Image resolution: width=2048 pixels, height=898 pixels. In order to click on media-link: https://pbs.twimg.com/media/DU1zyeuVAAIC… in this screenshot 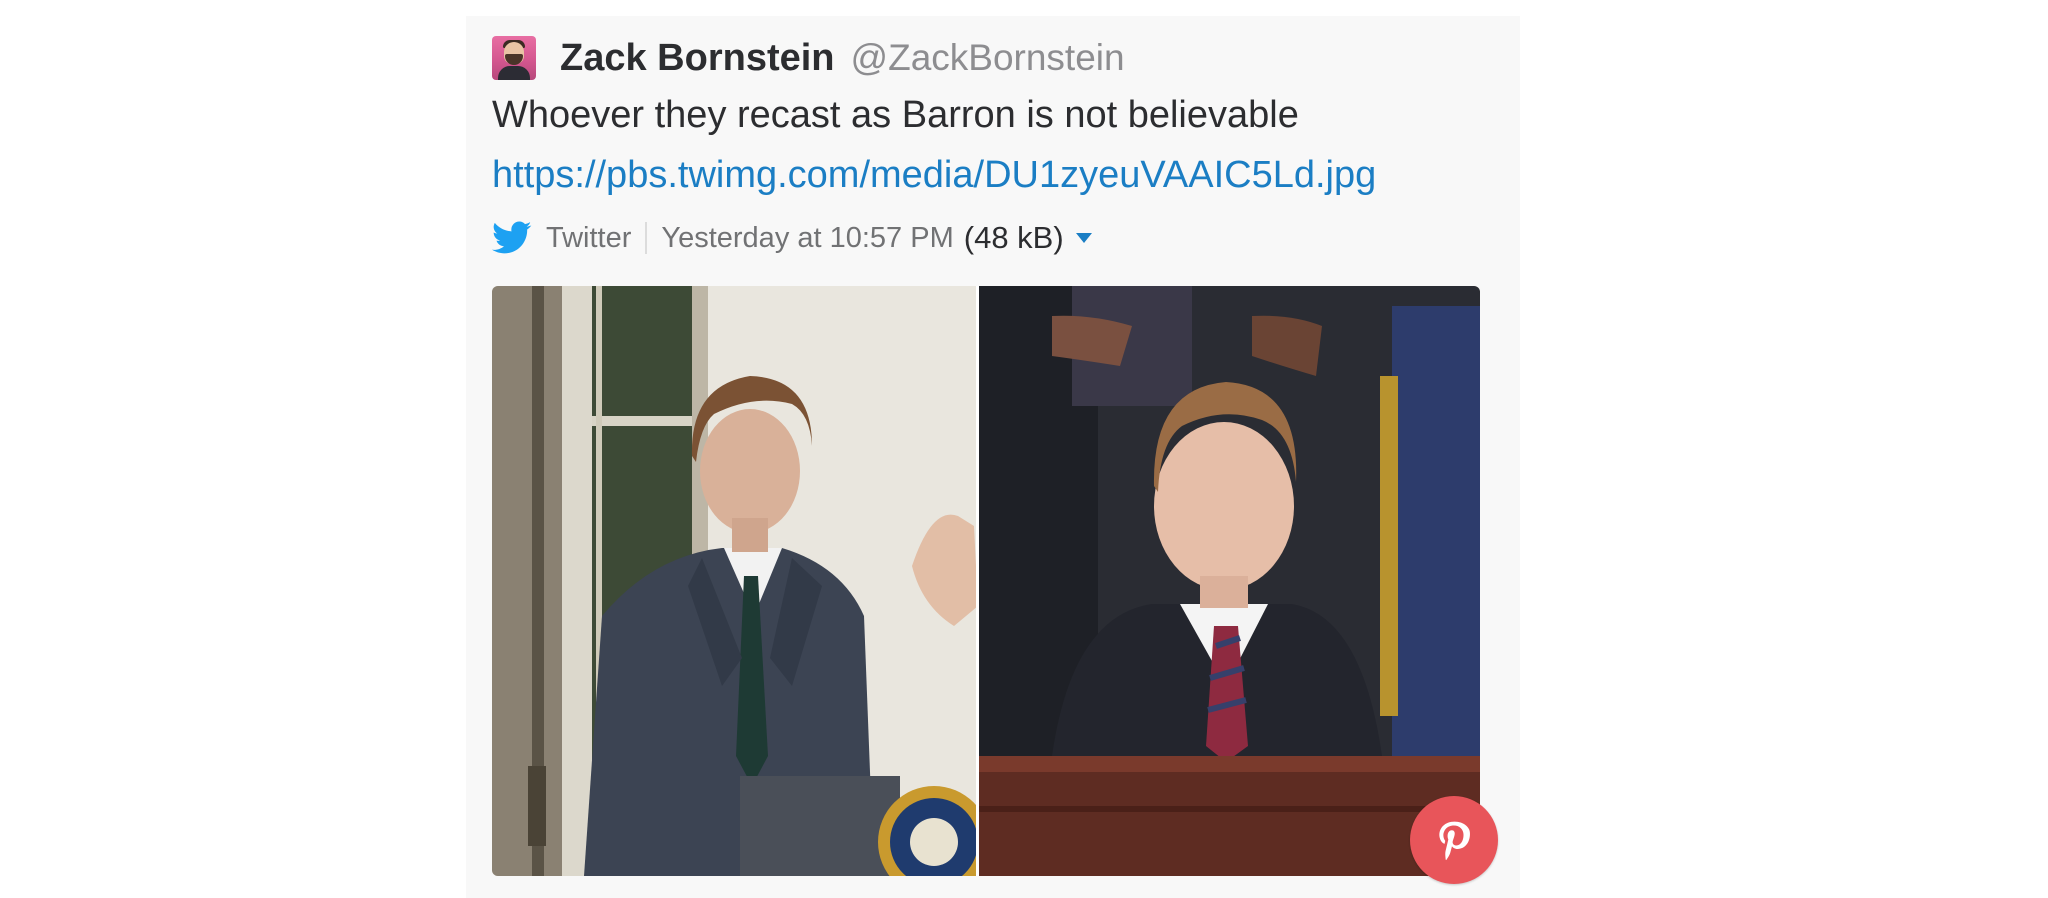, I will do `click(934, 175)`.